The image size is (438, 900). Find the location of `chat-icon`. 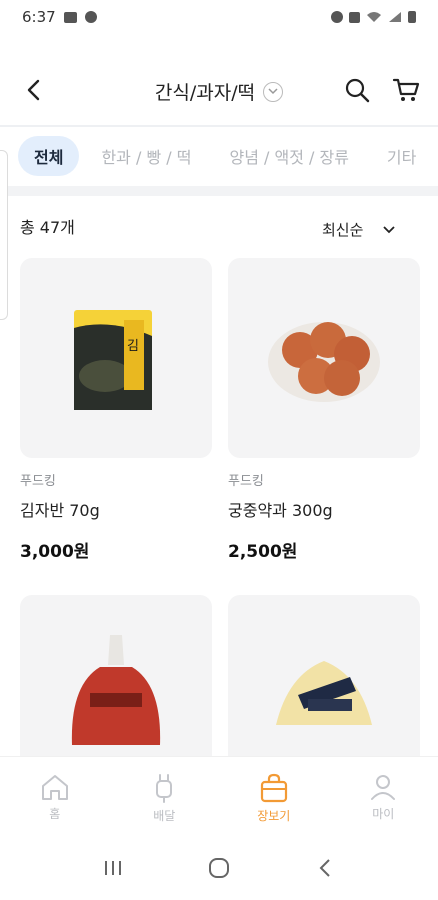

chat-icon is located at coordinates (90, 17).